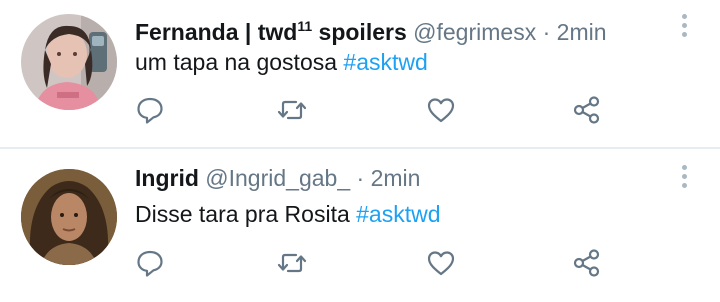  I want to click on display-name: Fernanda | twd11 spoilers, so click(271, 31).